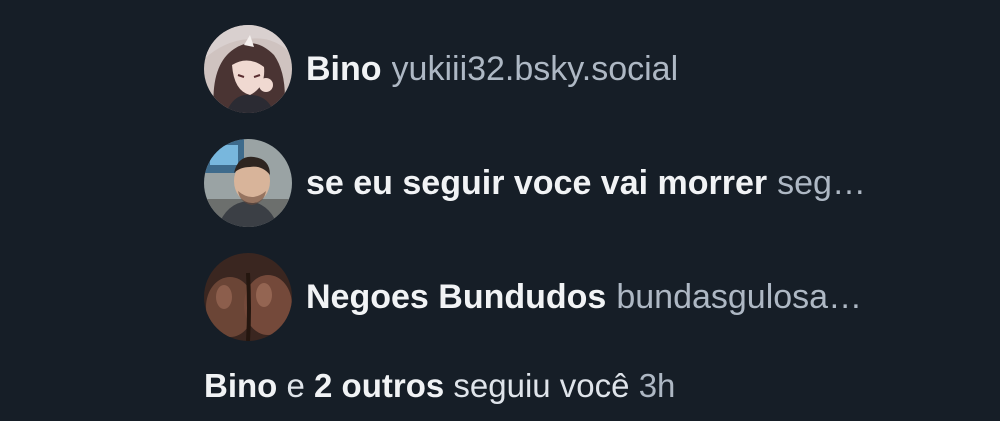 The height and width of the screenshot is (421, 1000). I want to click on display-name: se eu seguir voce vai morrer, so click(537, 183).